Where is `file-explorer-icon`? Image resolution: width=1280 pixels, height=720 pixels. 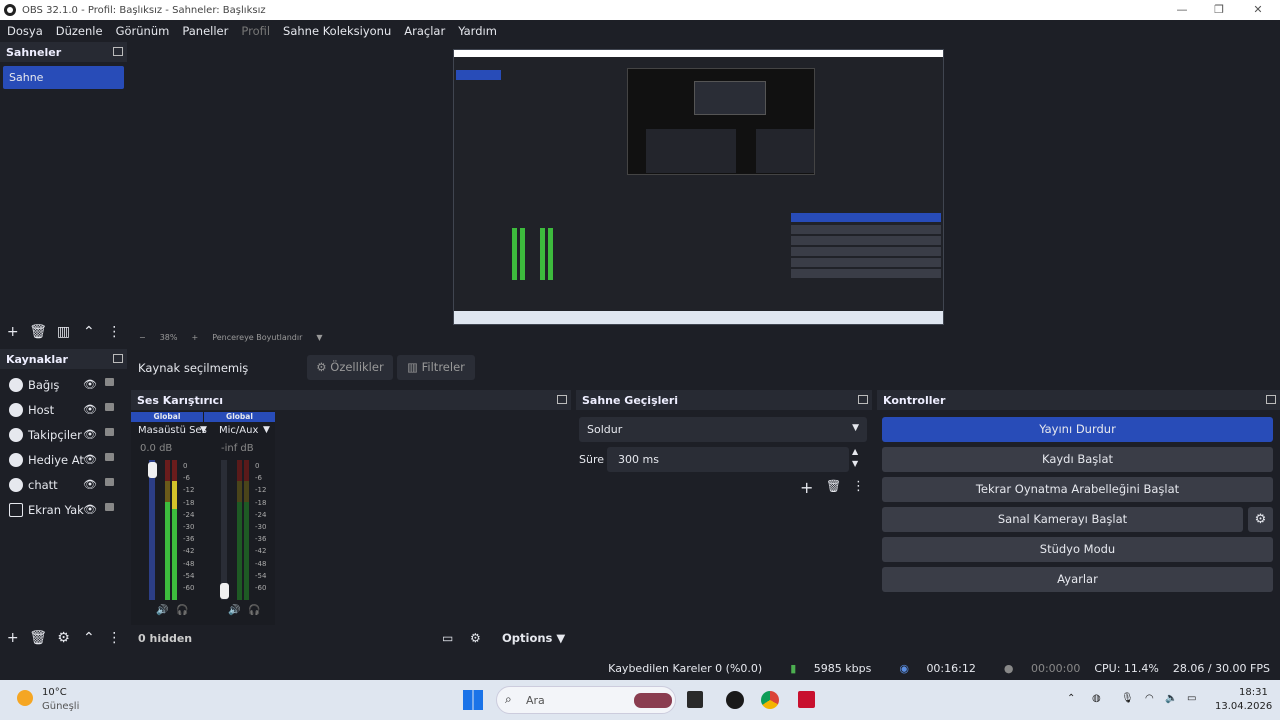 file-explorer-icon is located at coordinates (695, 699).